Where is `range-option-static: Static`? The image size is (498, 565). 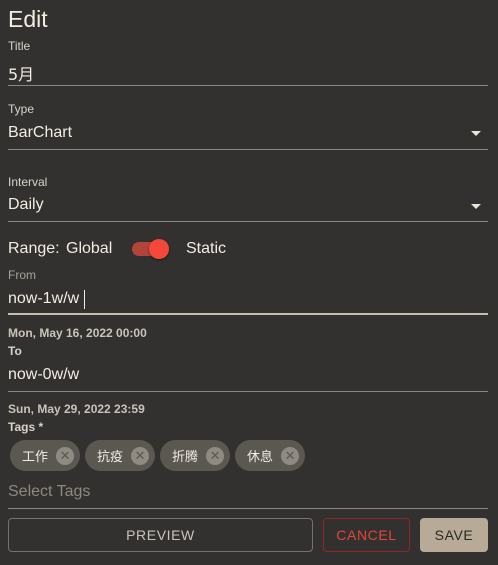 range-option-static: Static is located at coordinates (206, 249).